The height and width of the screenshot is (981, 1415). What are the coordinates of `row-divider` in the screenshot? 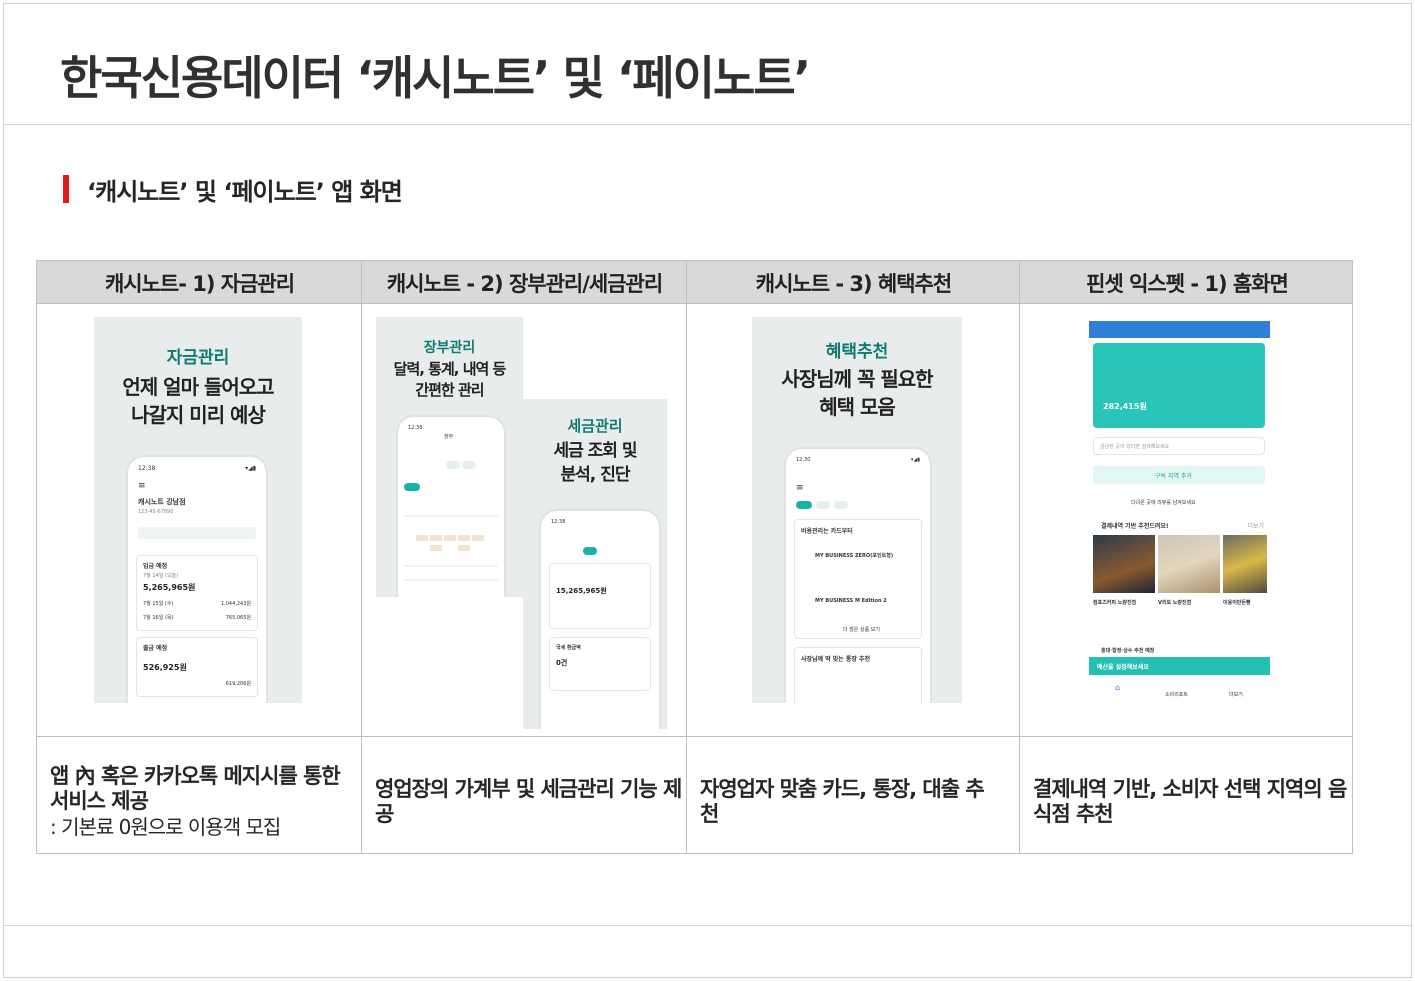 It's located at (694, 736).